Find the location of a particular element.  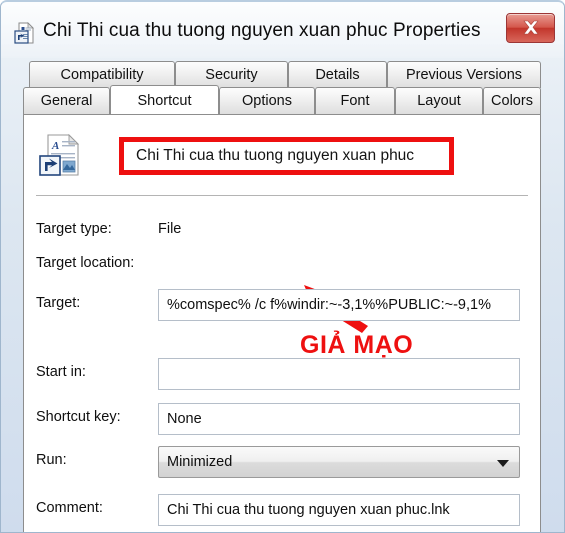

shortcut-key-label: Shortcut key: is located at coordinates (78, 417).